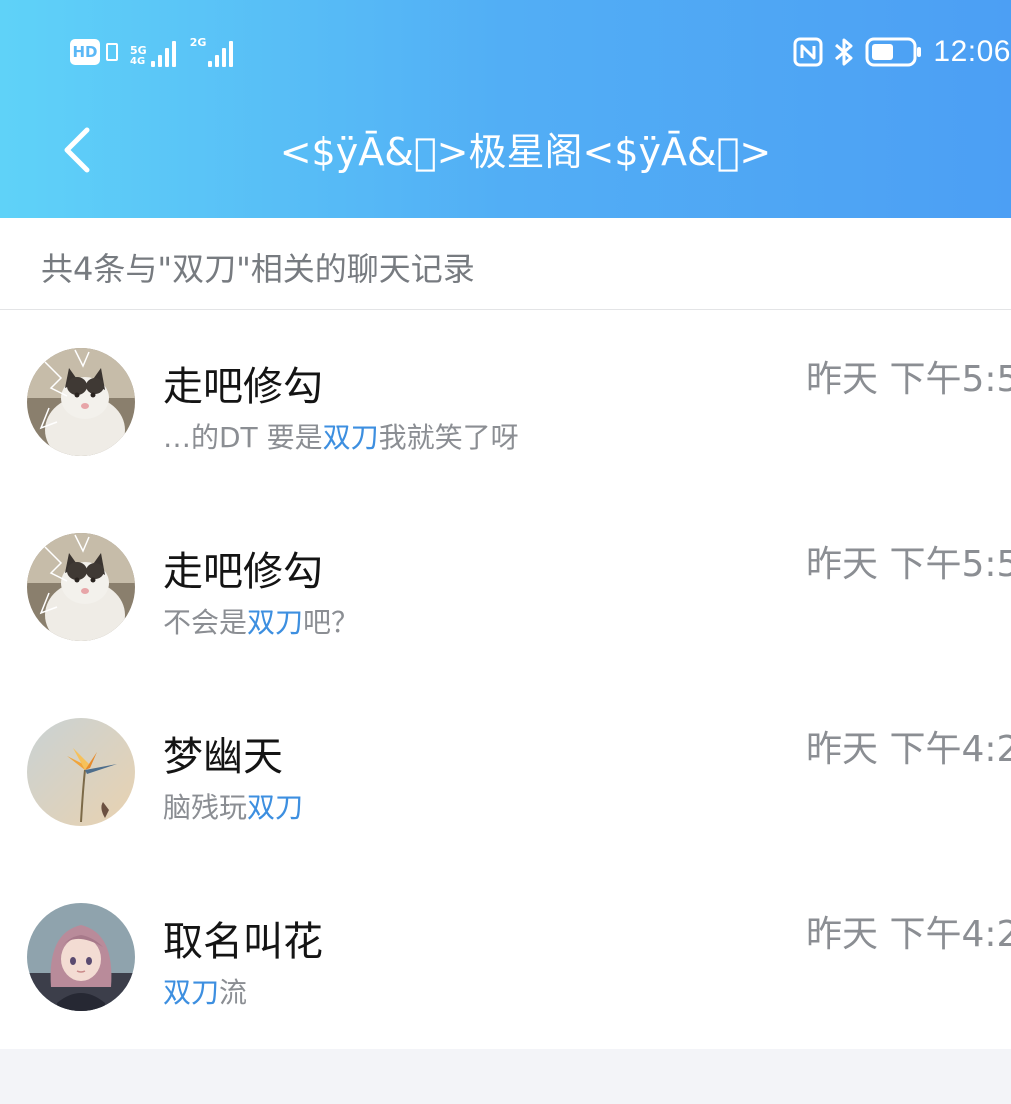 Image resolution: width=1011 pixels, height=1104 pixels. What do you see at coordinates (205, 622) in the screenshot?
I see `snippet-text: 不会是` at bounding box center [205, 622].